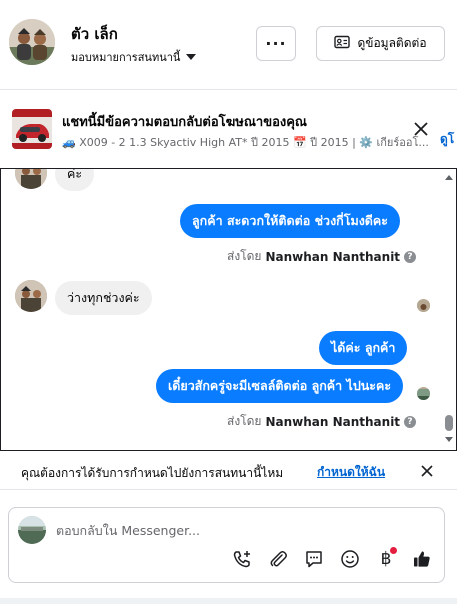 The height and width of the screenshot is (604, 457). I want to click on view-contact-info-button: ดูข้อมูลติดต่อ, so click(380, 43).